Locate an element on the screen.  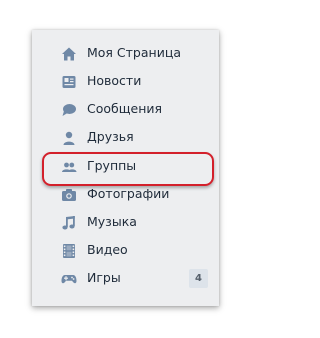
menu-item-music: Музыка is located at coordinates (125, 223).